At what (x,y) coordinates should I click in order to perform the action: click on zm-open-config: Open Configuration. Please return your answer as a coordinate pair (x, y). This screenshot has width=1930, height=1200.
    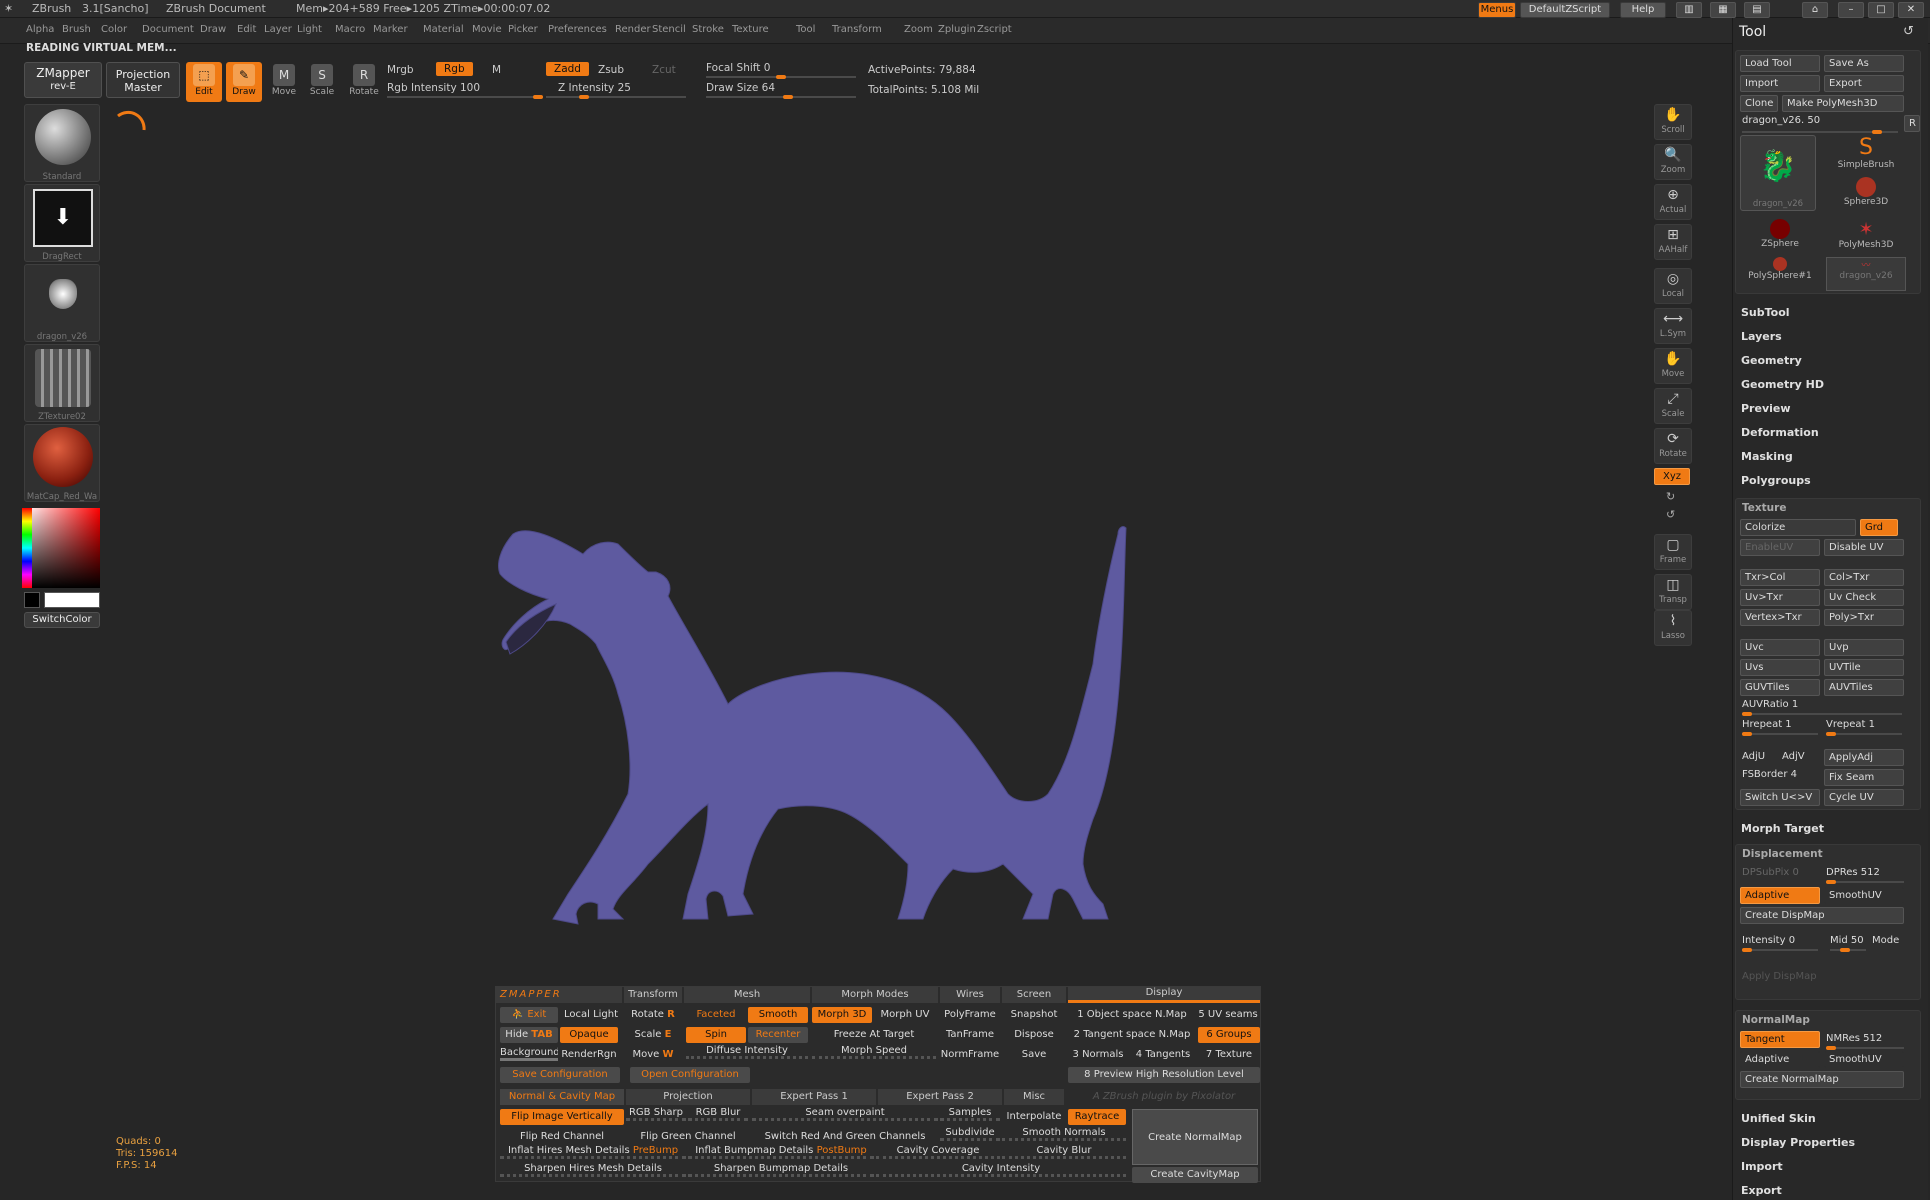
    Looking at the image, I should click on (690, 1075).